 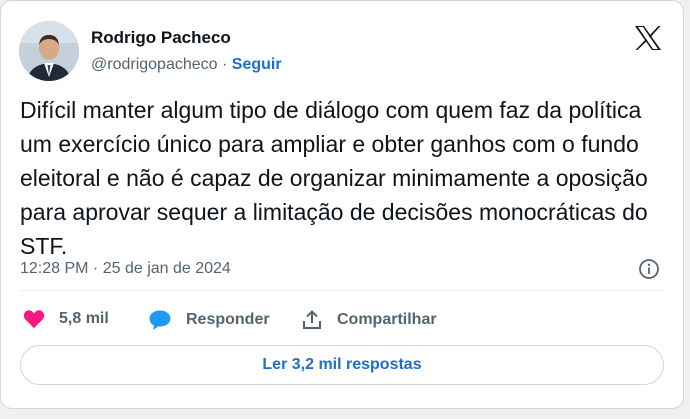 What do you see at coordinates (387, 319) in the screenshot?
I see `share-label: Compartilhar` at bounding box center [387, 319].